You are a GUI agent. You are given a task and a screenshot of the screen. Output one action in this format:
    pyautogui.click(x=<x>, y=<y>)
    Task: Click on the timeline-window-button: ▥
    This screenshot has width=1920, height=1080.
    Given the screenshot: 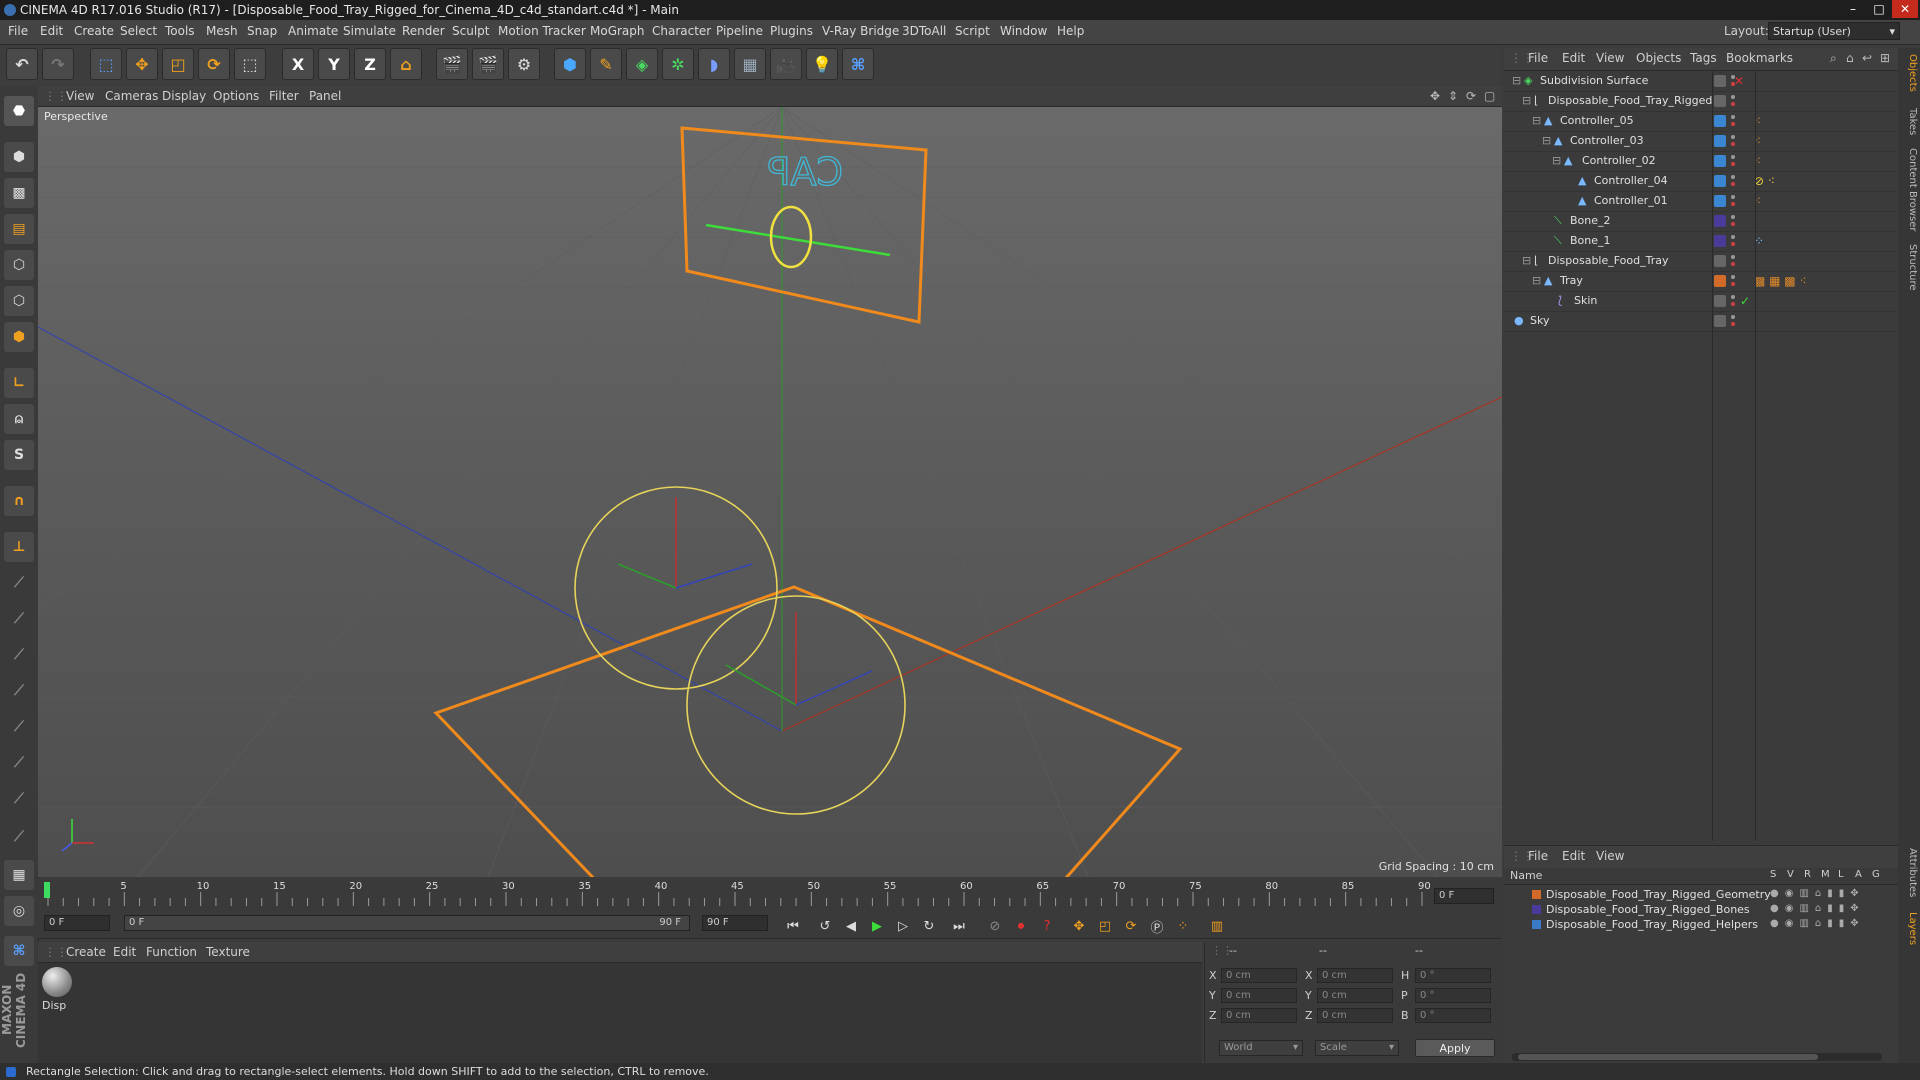 What is the action you would take?
    pyautogui.click(x=1217, y=926)
    